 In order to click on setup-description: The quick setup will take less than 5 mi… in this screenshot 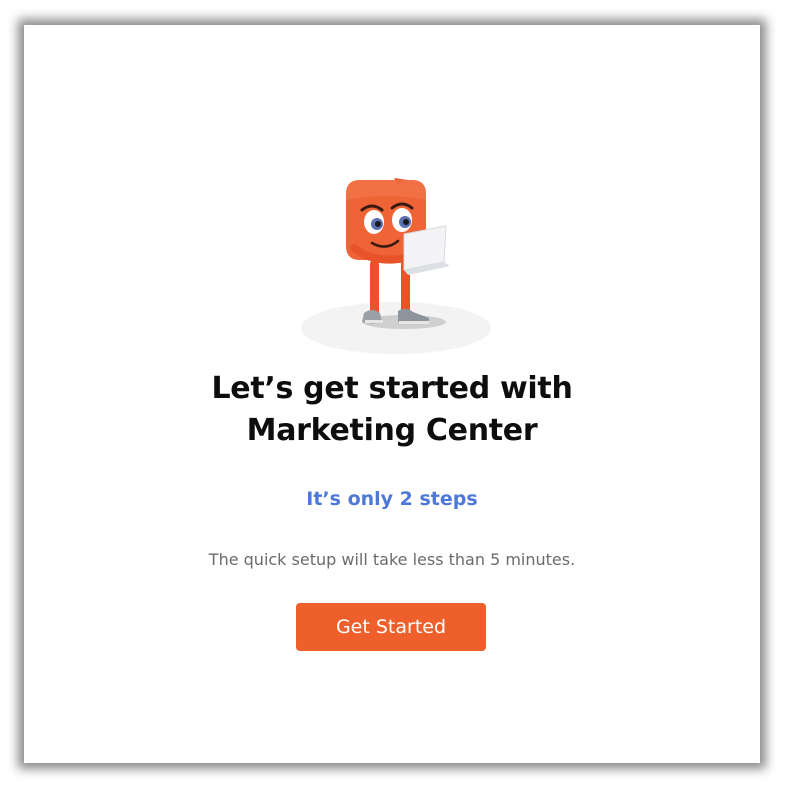, I will do `click(392, 559)`.